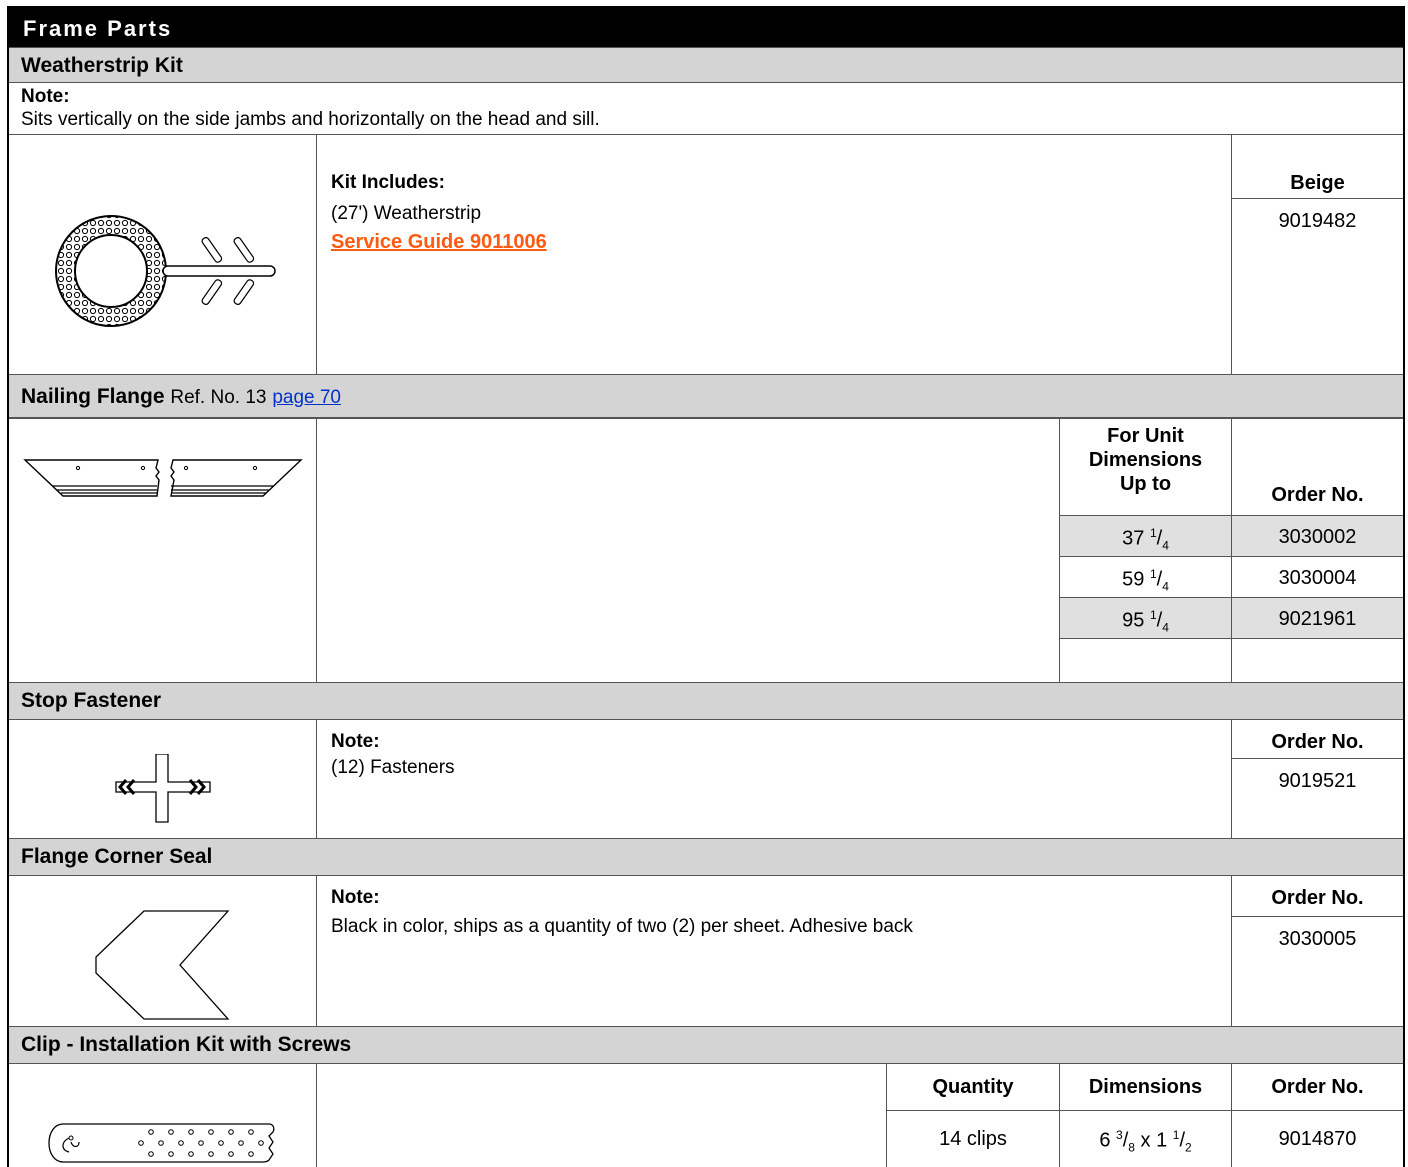  What do you see at coordinates (163, 478) in the screenshot?
I see `nailing-flange-illustration` at bounding box center [163, 478].